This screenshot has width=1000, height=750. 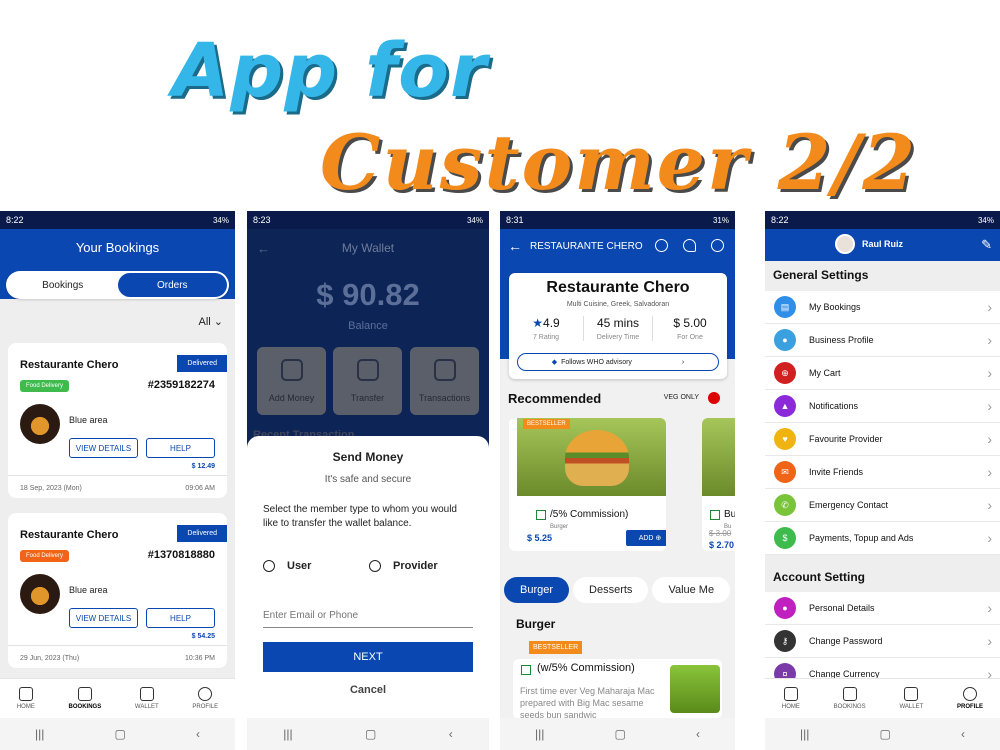 What do you see at coordinates (63, 285) in the screenshot?
I see `tab-bookings: Bookings` at bounding box center [63, 285].